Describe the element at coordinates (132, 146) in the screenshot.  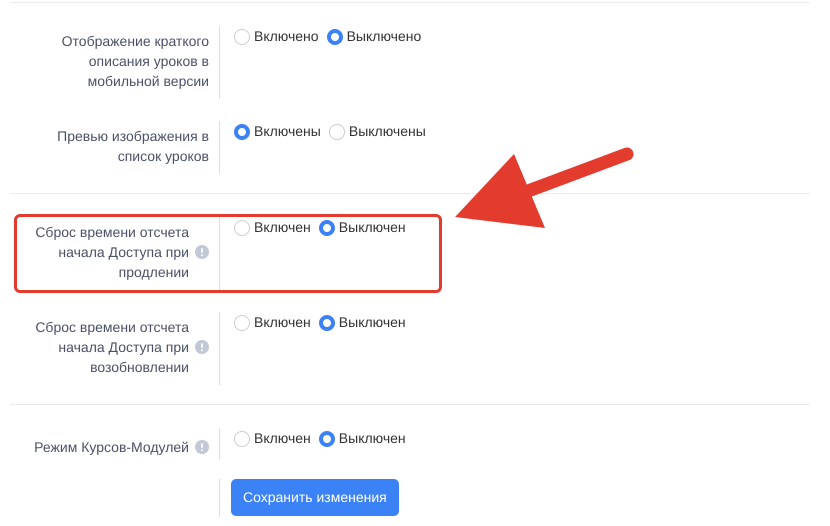
I see `setting-label: Превью изображения в список уроков` at that location.